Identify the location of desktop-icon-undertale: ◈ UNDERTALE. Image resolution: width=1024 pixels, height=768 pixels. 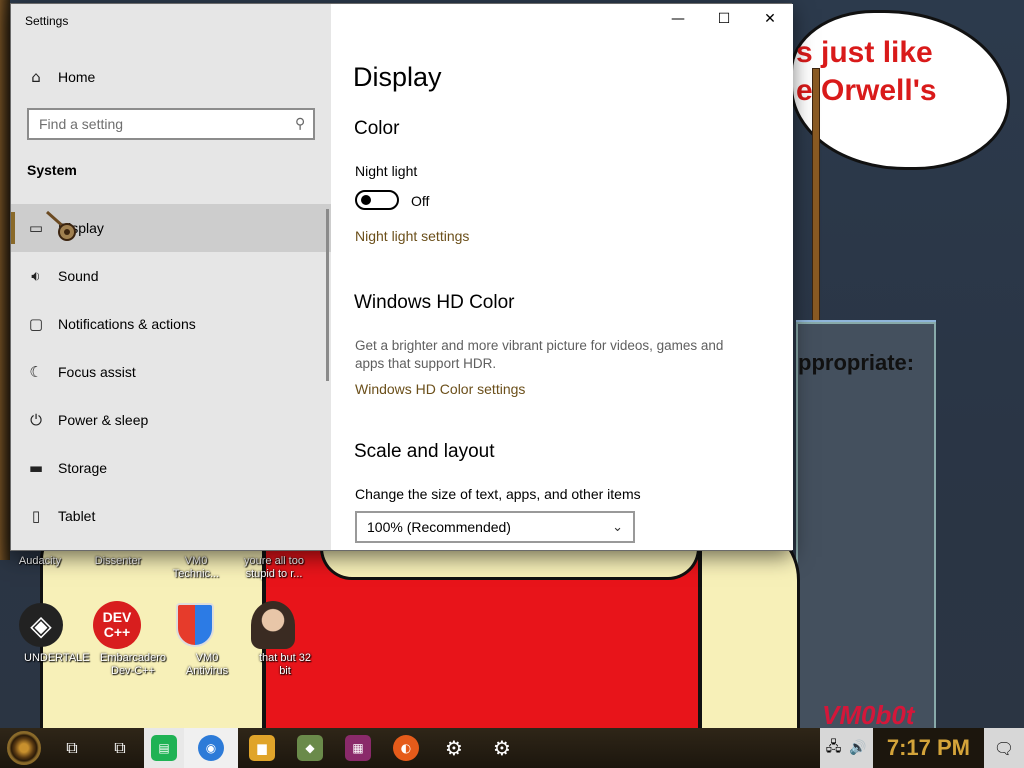
(45, 632).